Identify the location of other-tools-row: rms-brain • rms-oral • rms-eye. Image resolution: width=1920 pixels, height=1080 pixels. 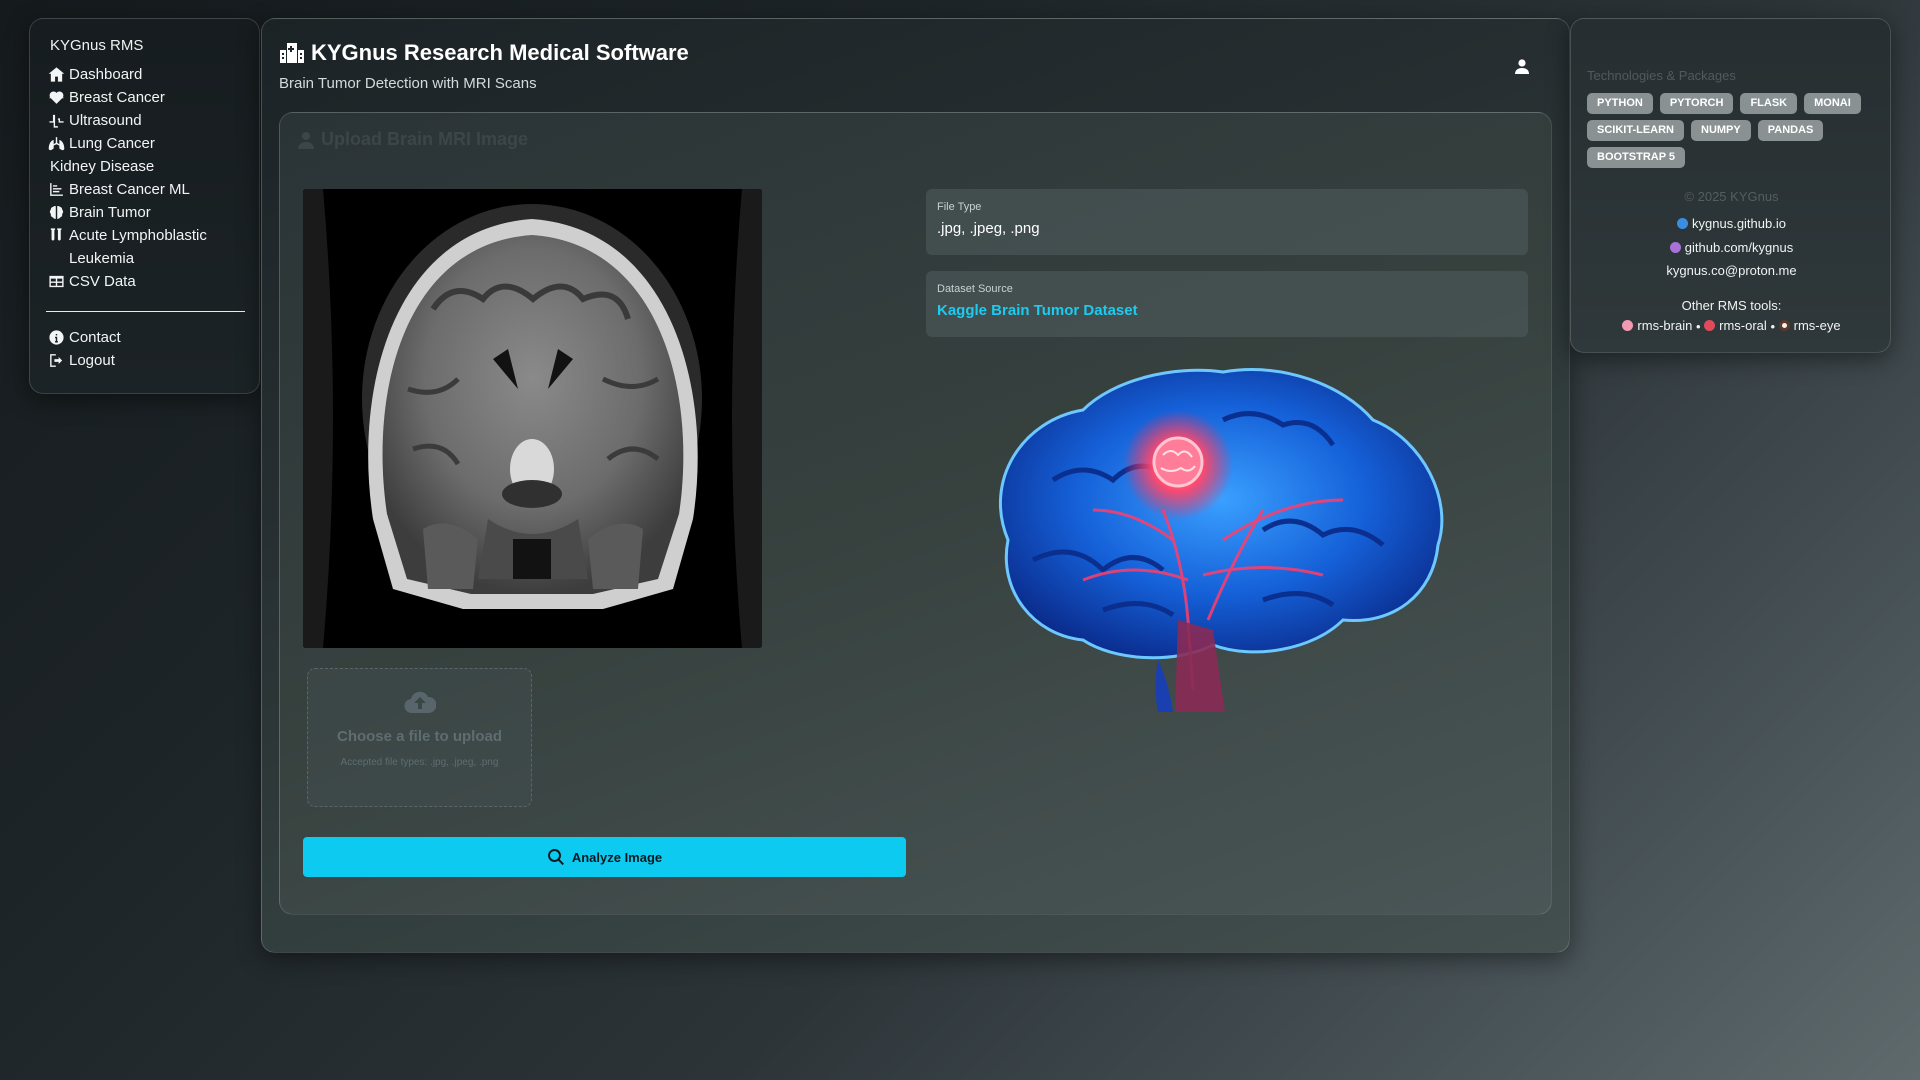
(1731, 326).